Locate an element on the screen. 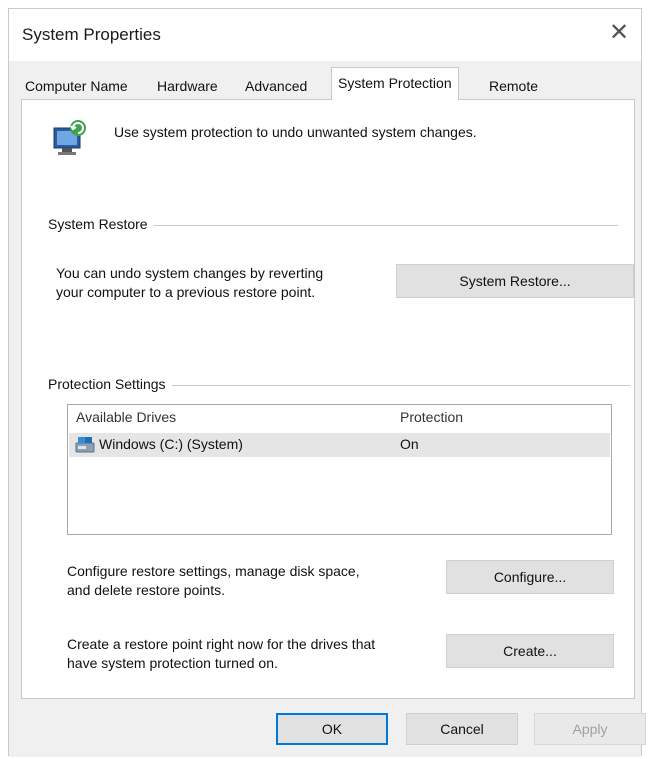 Image resolution: width=650 pixels, height=759 pixels. tab-system-protection: System Protection is located at coordinates (395, 83).